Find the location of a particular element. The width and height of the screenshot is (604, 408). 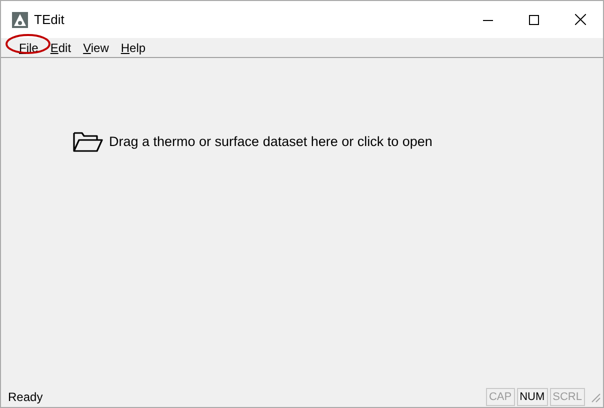

maximize-icon is located at coordinates (534, 19).